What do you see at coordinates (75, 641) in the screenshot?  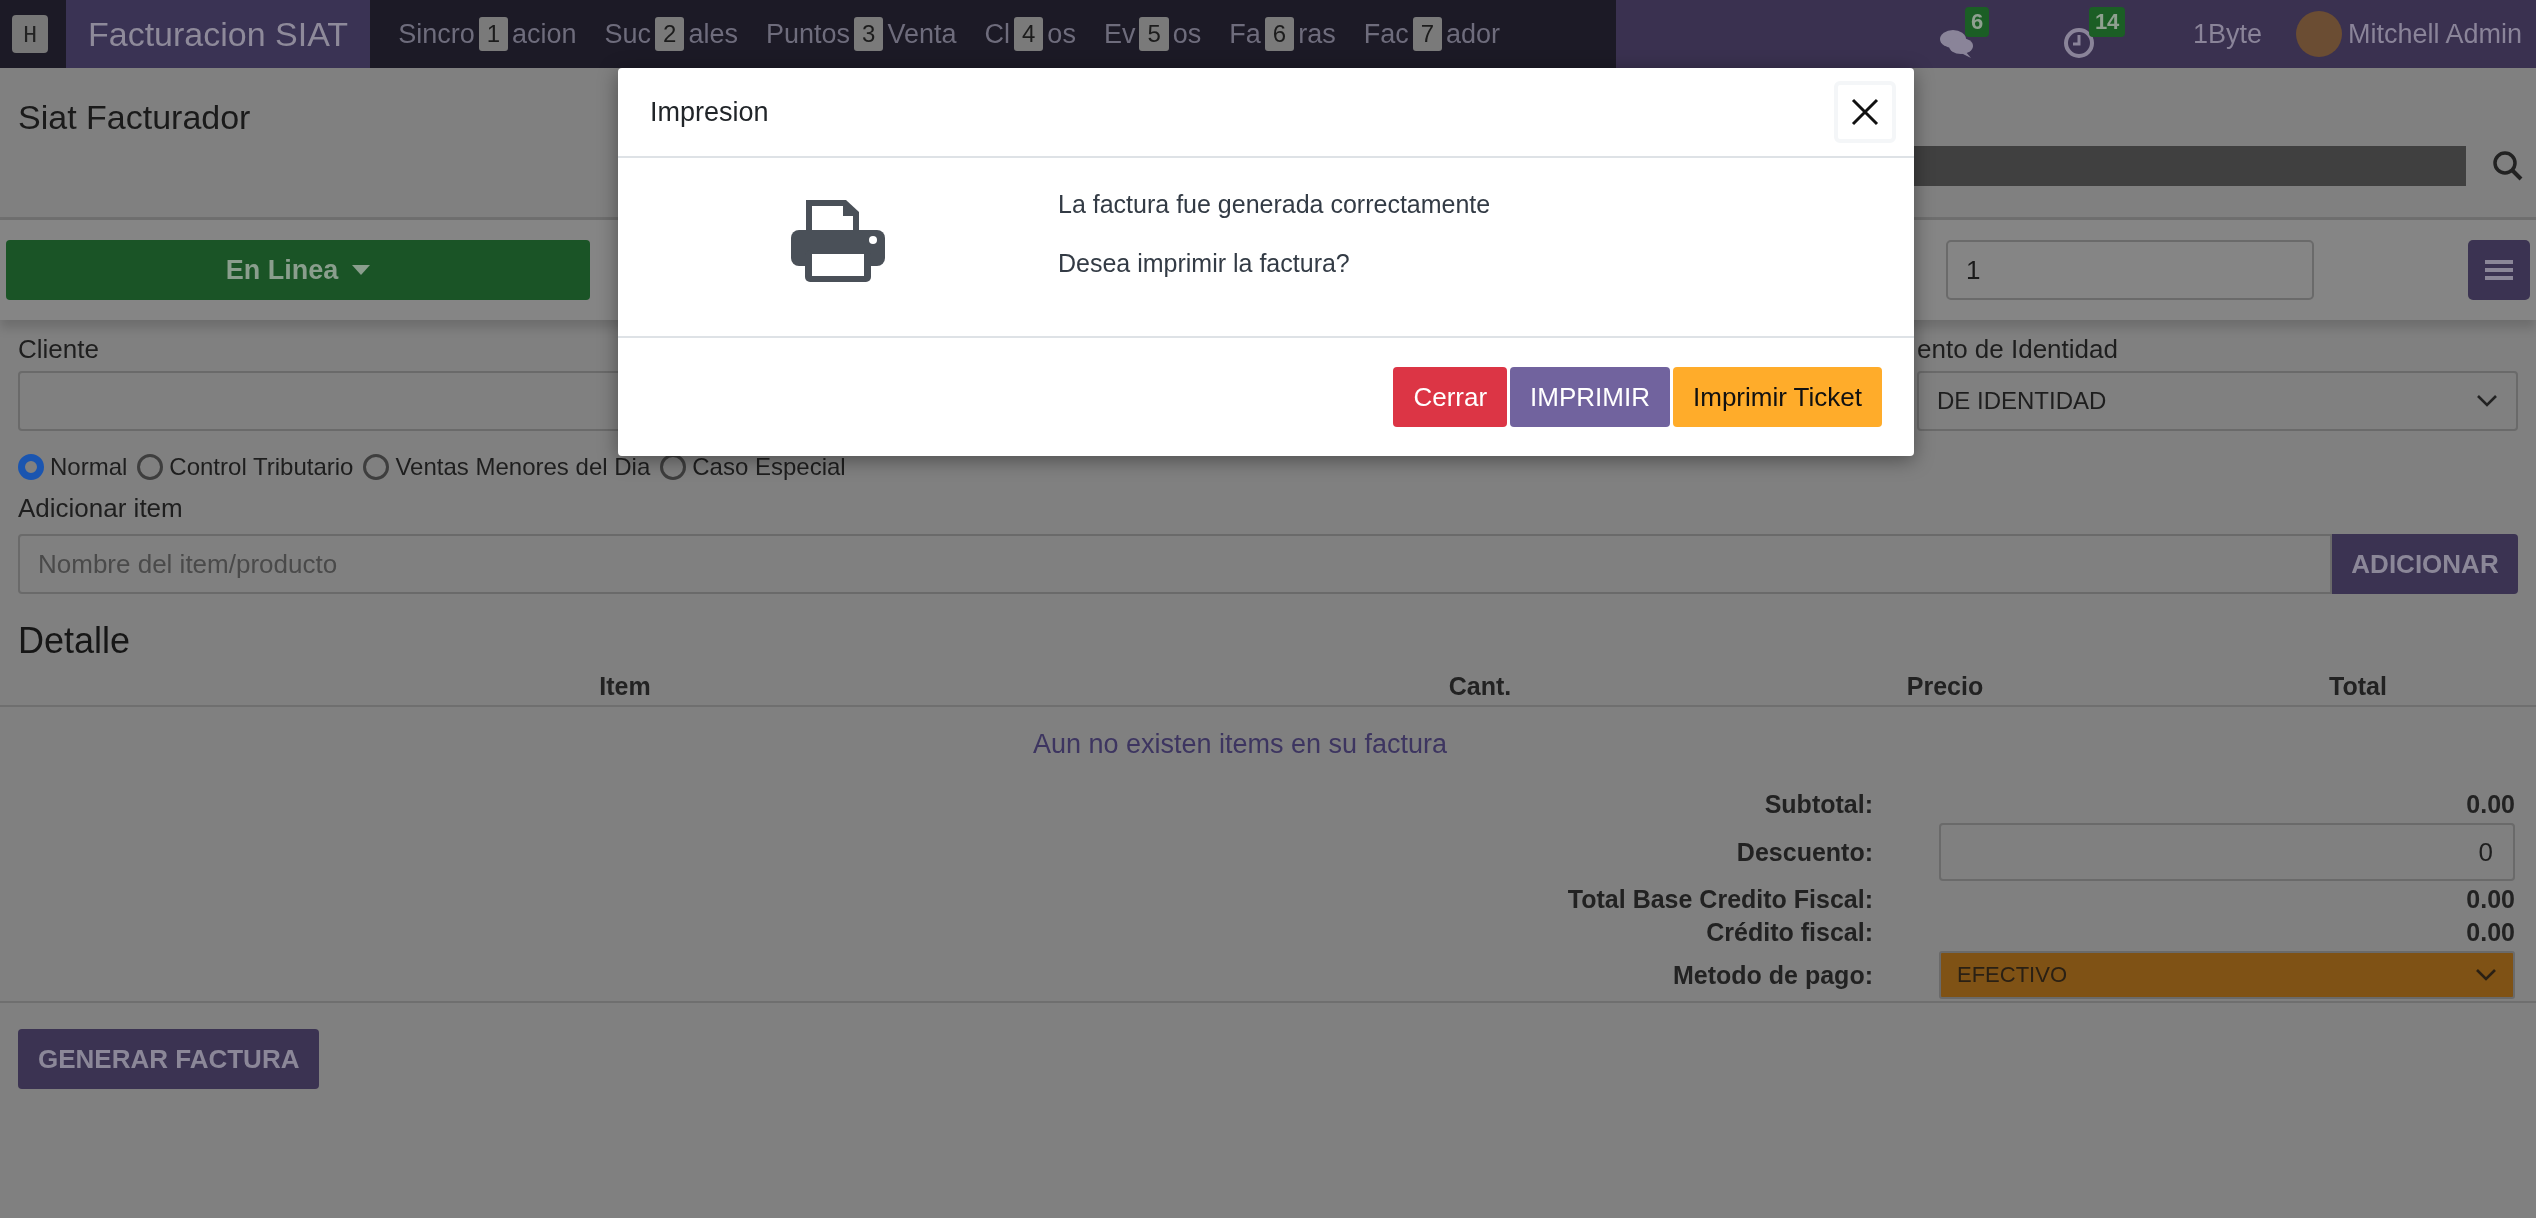 I see `section-title: Detalle` at bounding box center [75, 641].